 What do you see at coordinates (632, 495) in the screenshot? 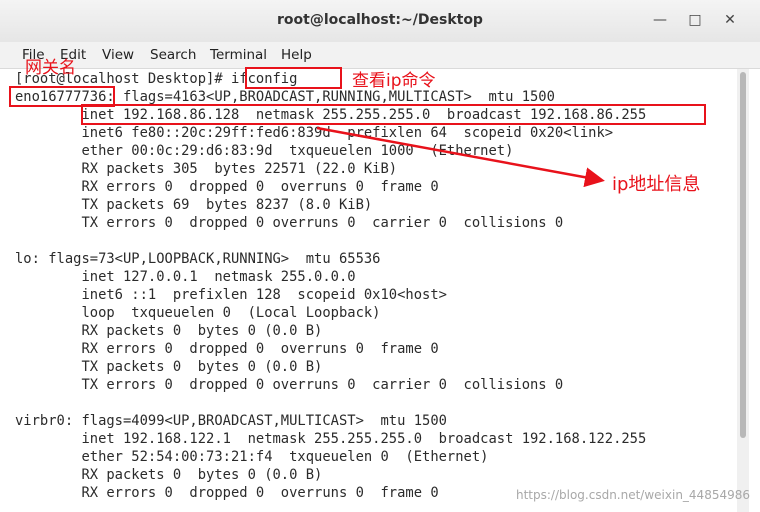
I see `watermark: https://blog.csdn.net/weixin_44854986` at bounding box center [632, 495].